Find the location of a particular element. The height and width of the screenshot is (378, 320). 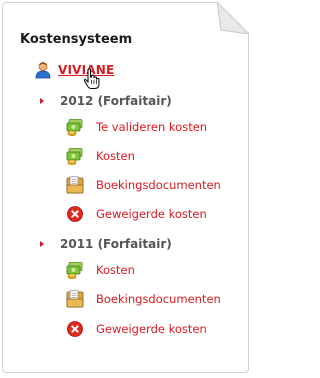

year-label: 2011 (Forfaitair) is located at coordinates (116, 244).